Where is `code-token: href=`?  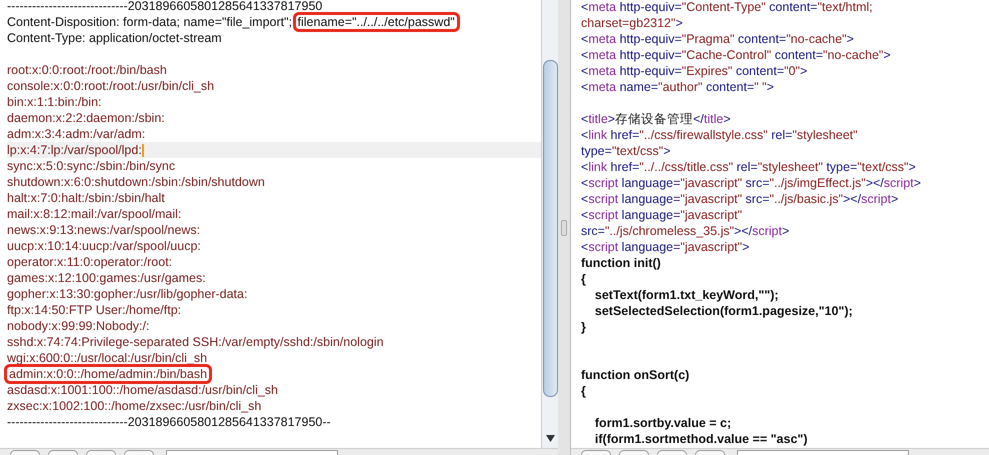
code-token: href= is located at coordinates (625, 135).